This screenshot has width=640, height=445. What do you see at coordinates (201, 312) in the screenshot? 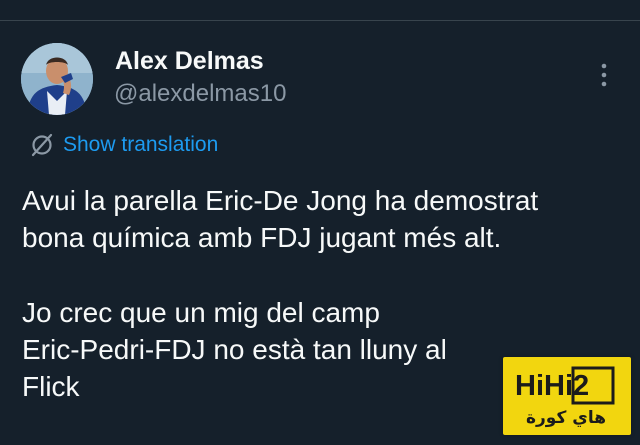
I see `tweet-line: Jo crec que un mig del camp` at bounding box center [201, 312].